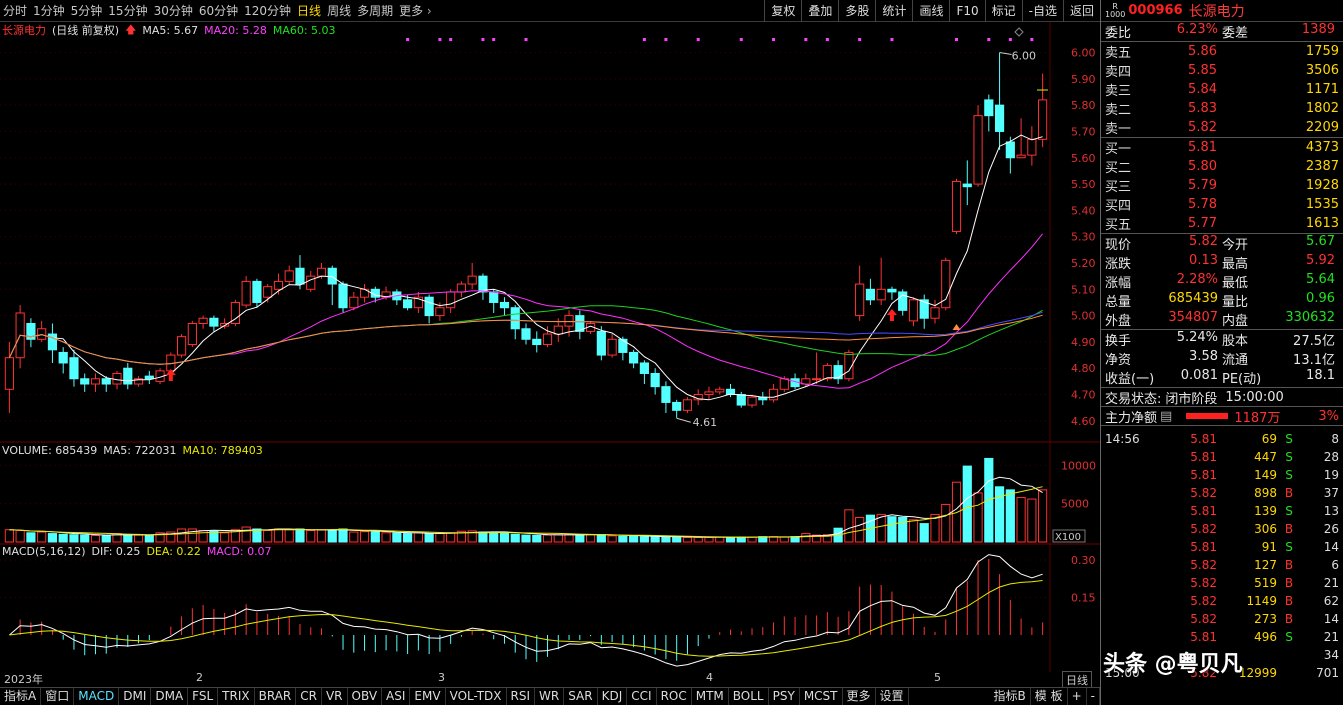 This screenshot has height=705, width=1343. Describe the element at coordinates (749, 696) in the screenshot. I see `indicator-tab: BOLL` at that location.